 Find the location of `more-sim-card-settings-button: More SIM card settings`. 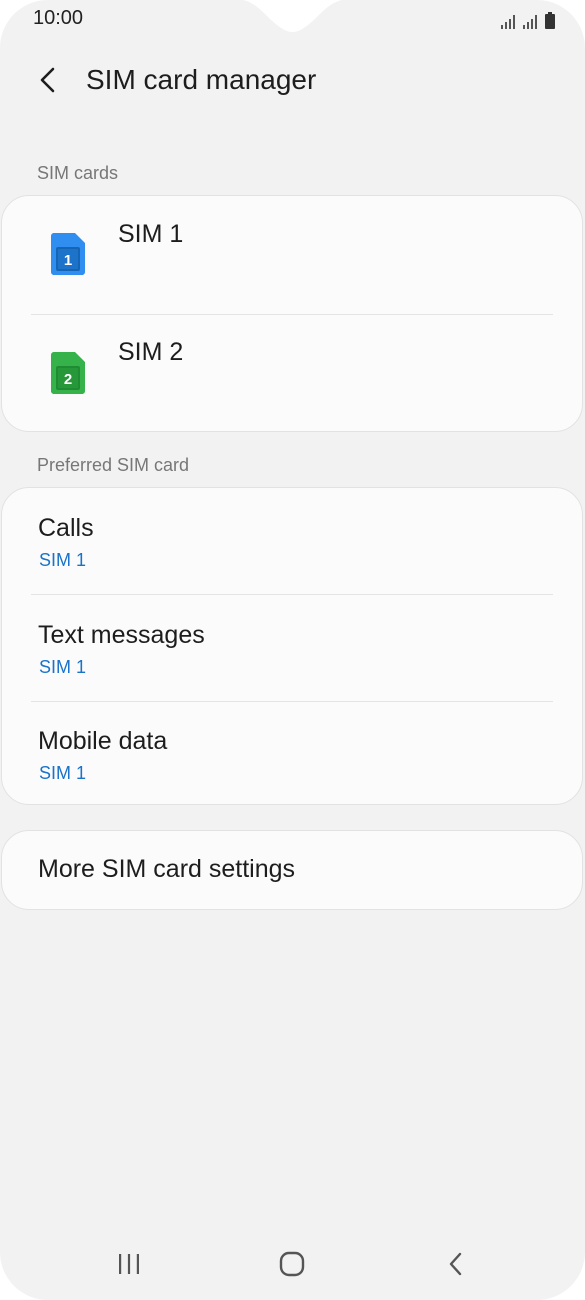

more-sim-card-settings-button: More SIM card settings is located at coordinates (292, 870).